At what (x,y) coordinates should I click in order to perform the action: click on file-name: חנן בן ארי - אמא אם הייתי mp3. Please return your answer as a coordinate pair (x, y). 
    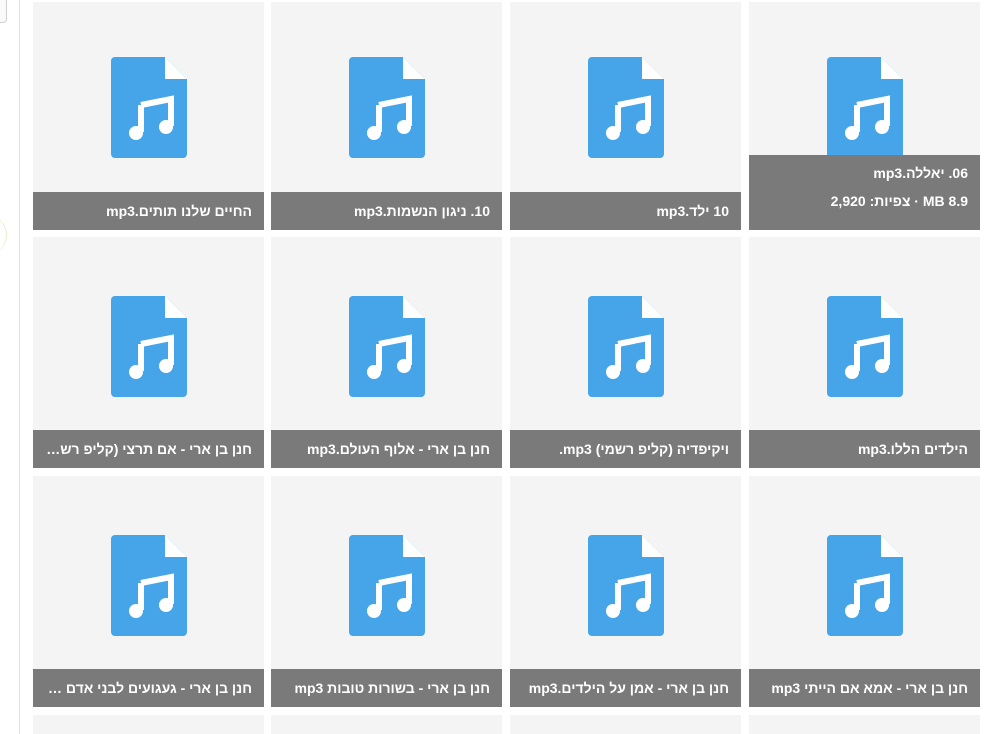
    Looking at the image, I should click on (864, 688).